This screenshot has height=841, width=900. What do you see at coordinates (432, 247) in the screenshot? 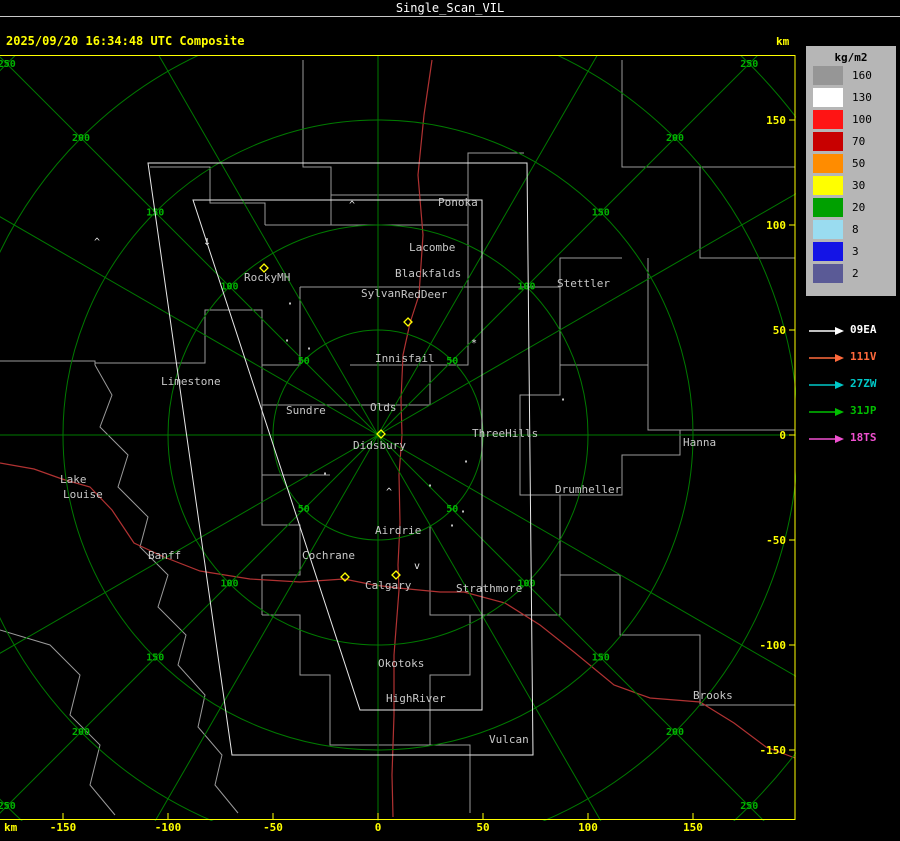
I see `city-label: Lacombe` at bounding box center [432, 247].